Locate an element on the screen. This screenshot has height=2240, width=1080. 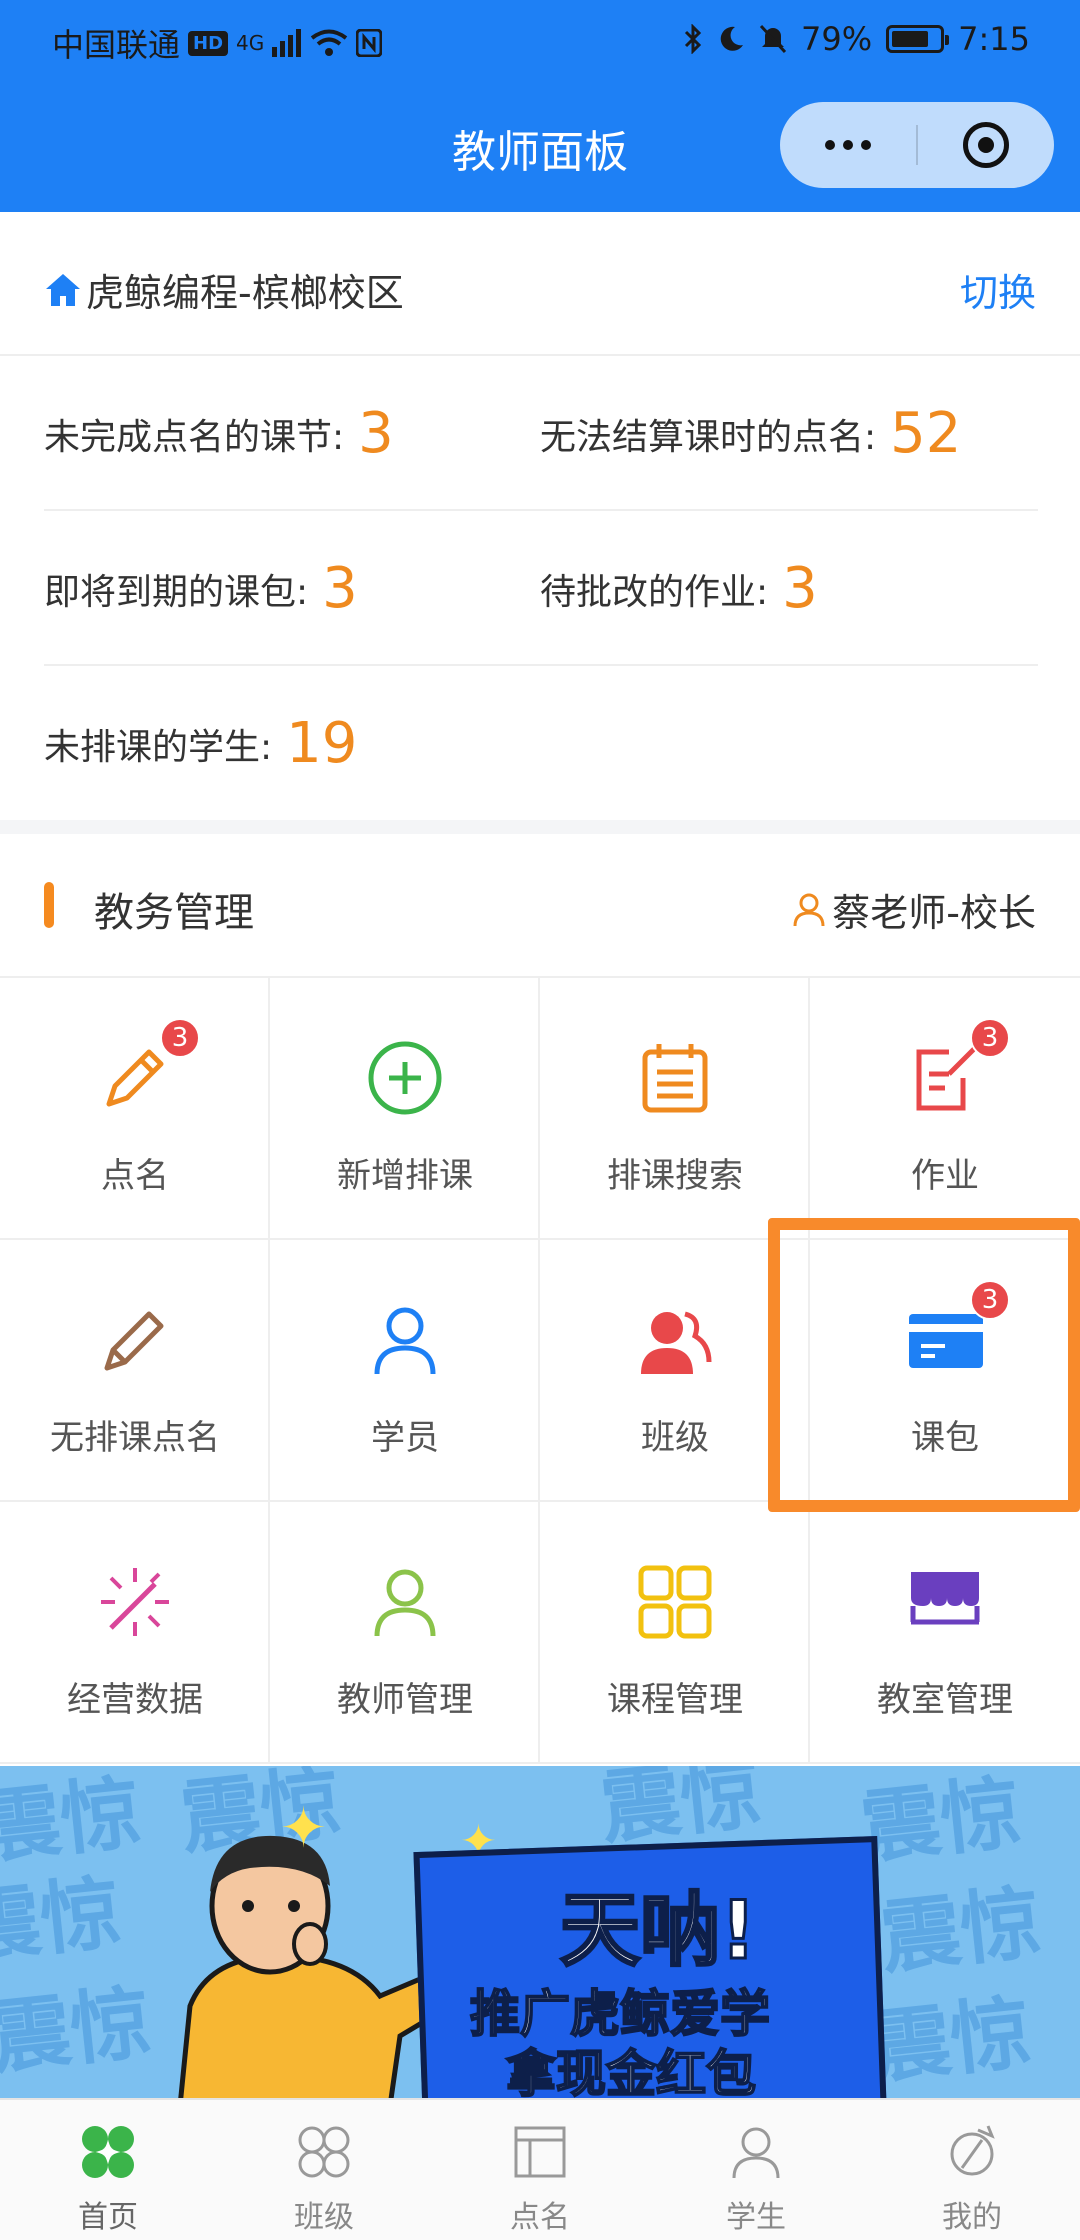
tab-roll-call: 点名 is located at coordinates (540, 2170).